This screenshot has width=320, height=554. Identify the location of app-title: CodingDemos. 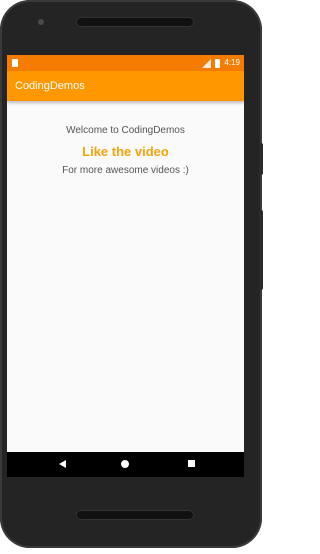
(50, 86).